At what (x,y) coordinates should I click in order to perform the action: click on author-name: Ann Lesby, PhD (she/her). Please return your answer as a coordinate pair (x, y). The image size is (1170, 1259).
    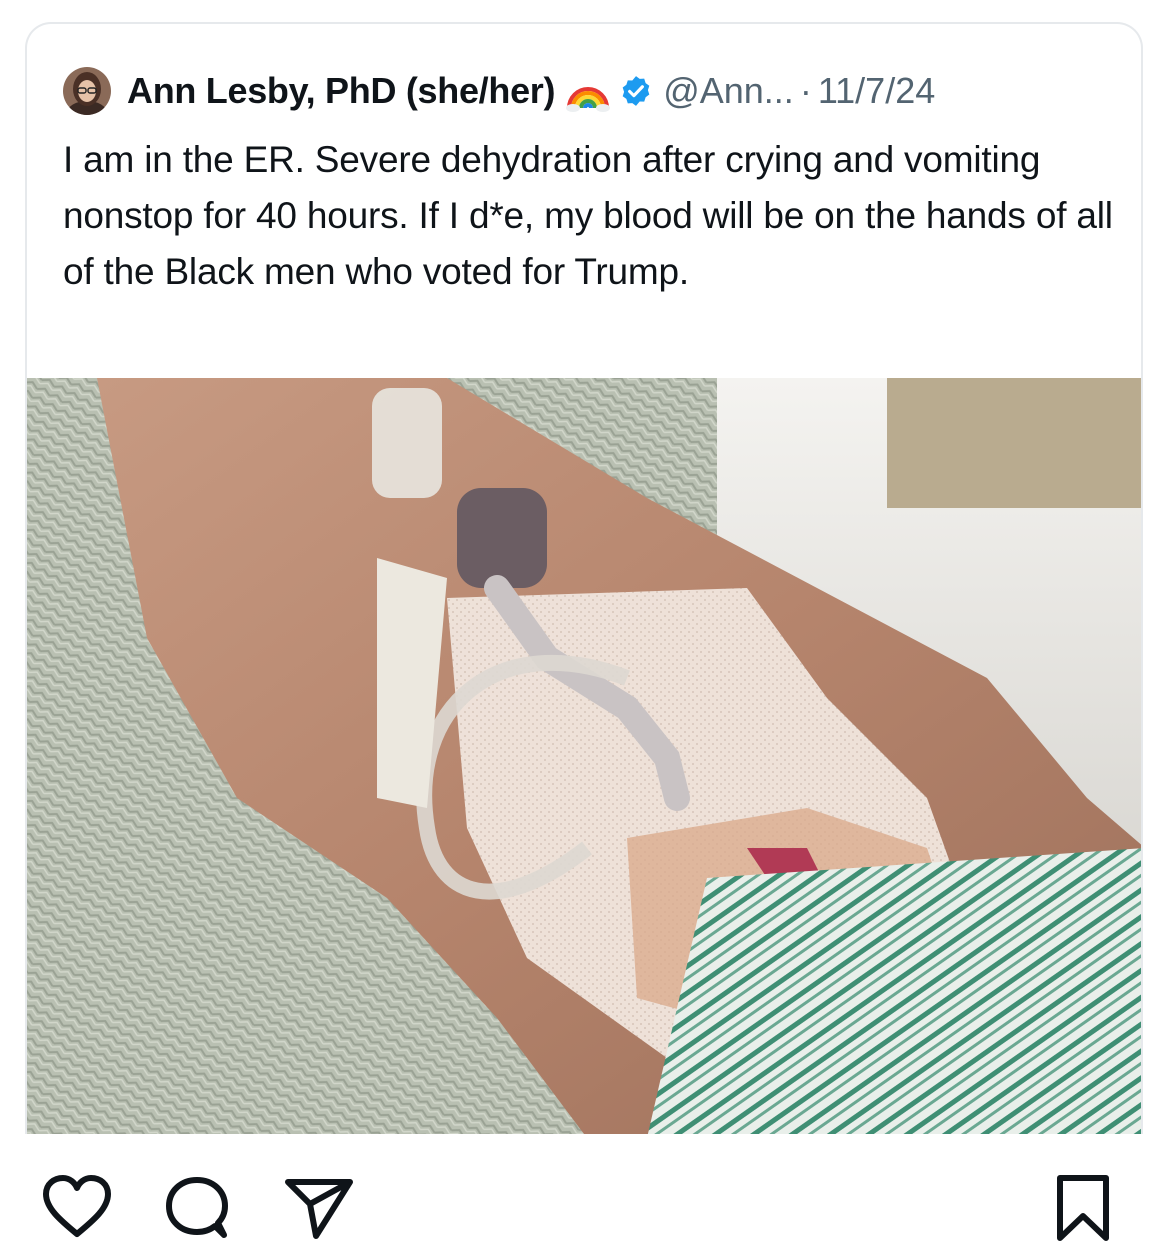
    Looking at the image, I should click on (341, 91).